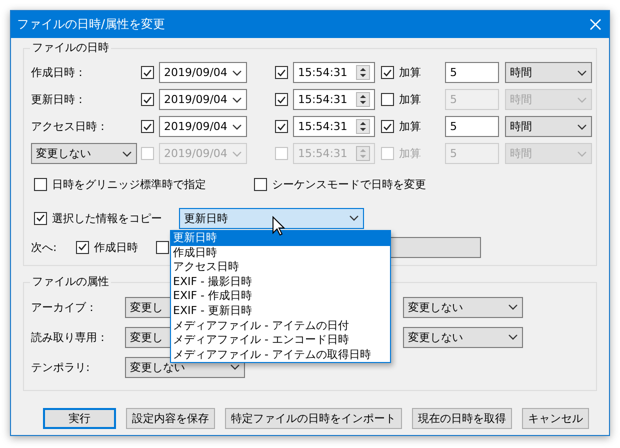 Image resolution: width=620 pixels, height=448 pixels. I want to click on group-title: ファイルの日時, so click(70, 48).